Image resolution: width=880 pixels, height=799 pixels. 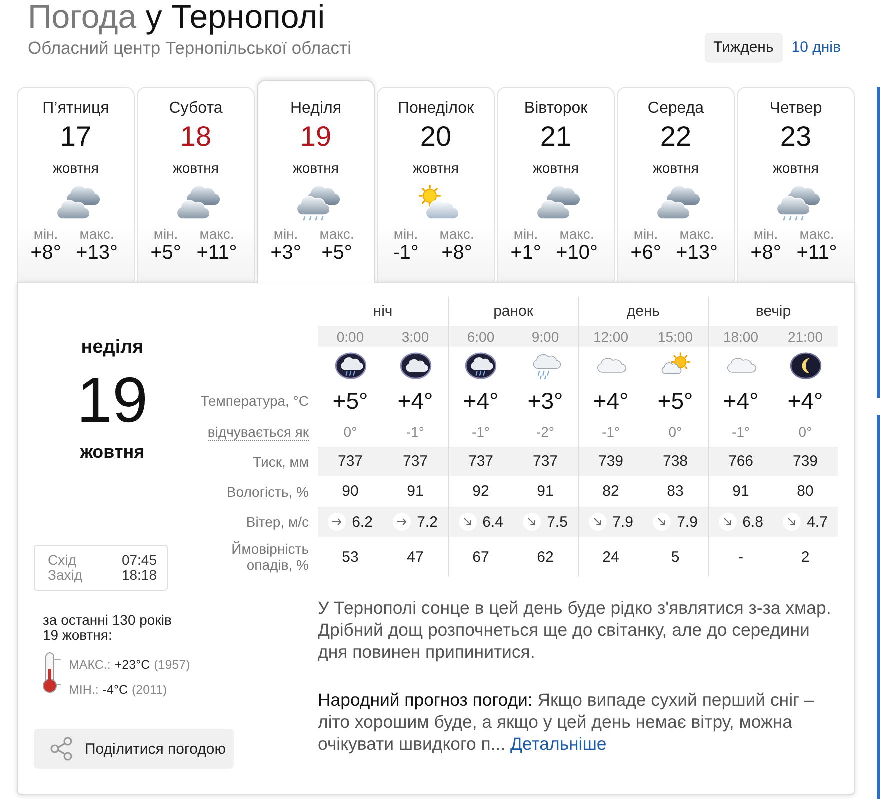 What do you see at coordinates (316, 109) in the screenshot?
I see `weekday-label: Неділя` at bounding box center [316, 109].